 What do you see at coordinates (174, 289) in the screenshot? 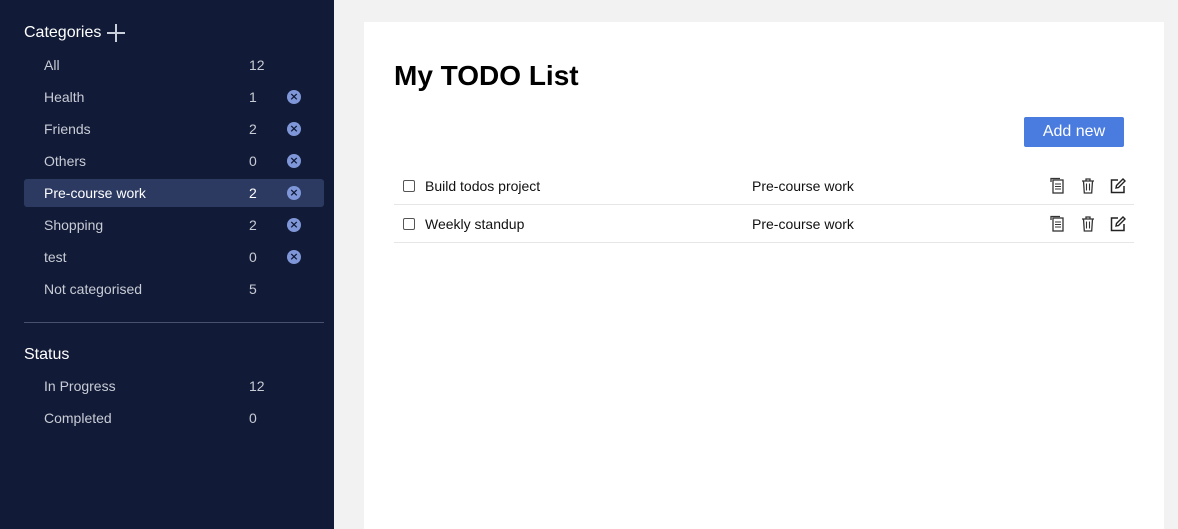
I see `category-item-not-categorised: Not categorised 5` at bounding box center [174, 289].